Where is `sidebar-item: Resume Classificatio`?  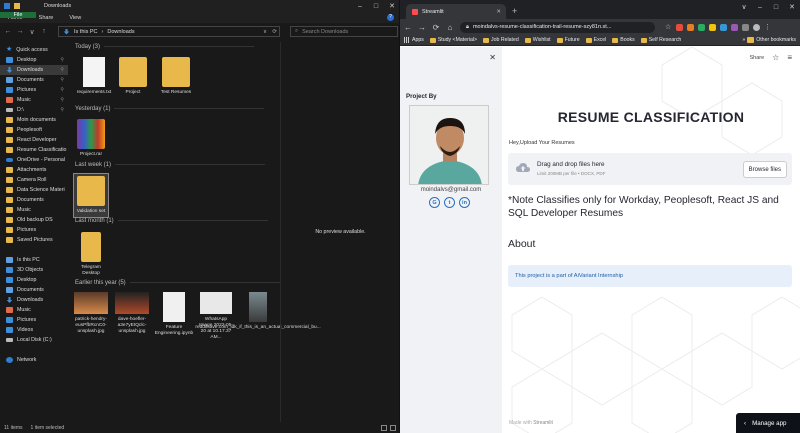 sidebar-item: Resume Classificatio is located at coordinates (34, 150).